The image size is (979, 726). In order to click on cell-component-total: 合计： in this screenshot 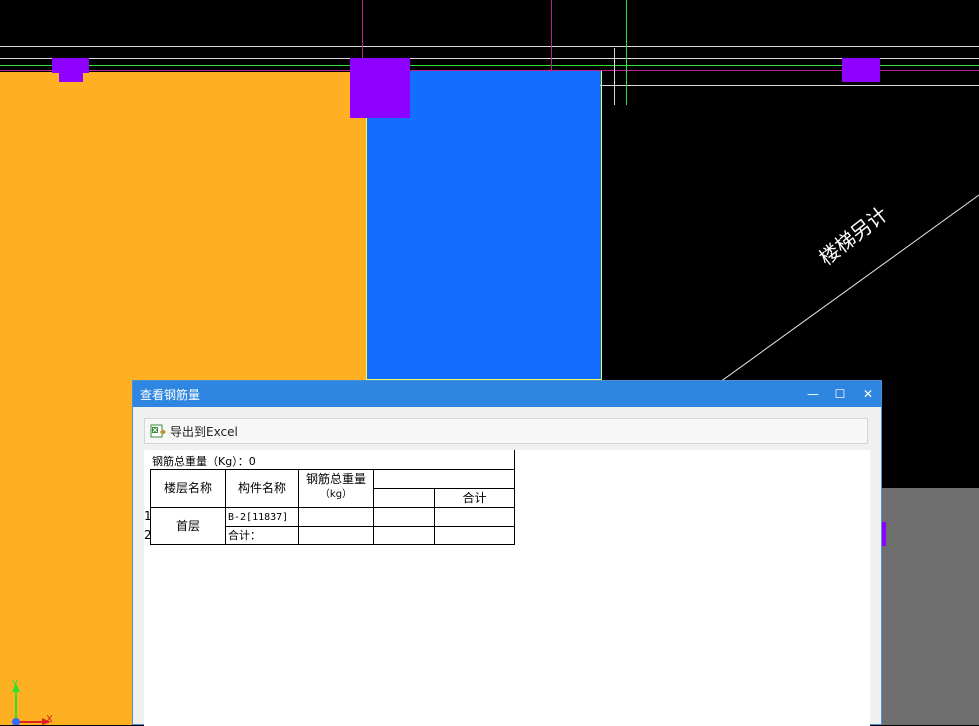, I will do `click(244, 535)`.